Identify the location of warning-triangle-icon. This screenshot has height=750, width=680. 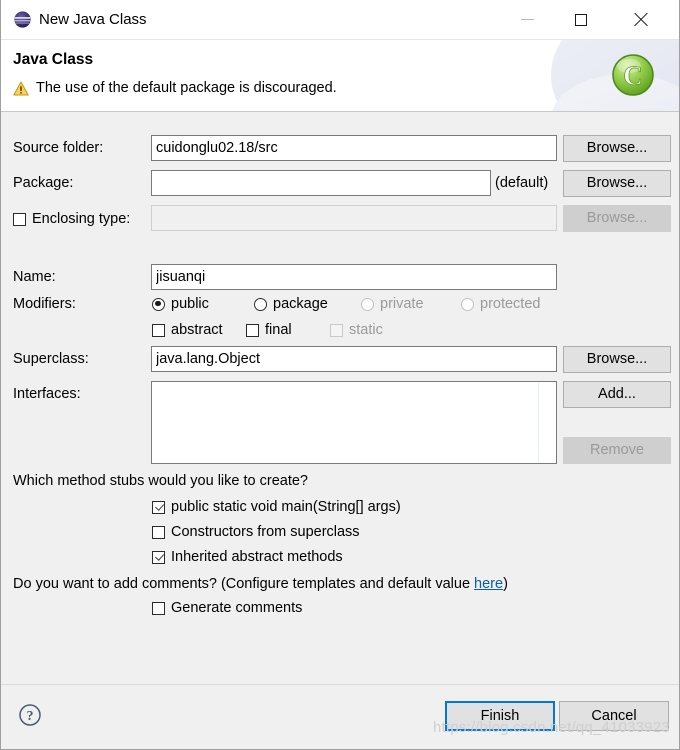
(21, 88).